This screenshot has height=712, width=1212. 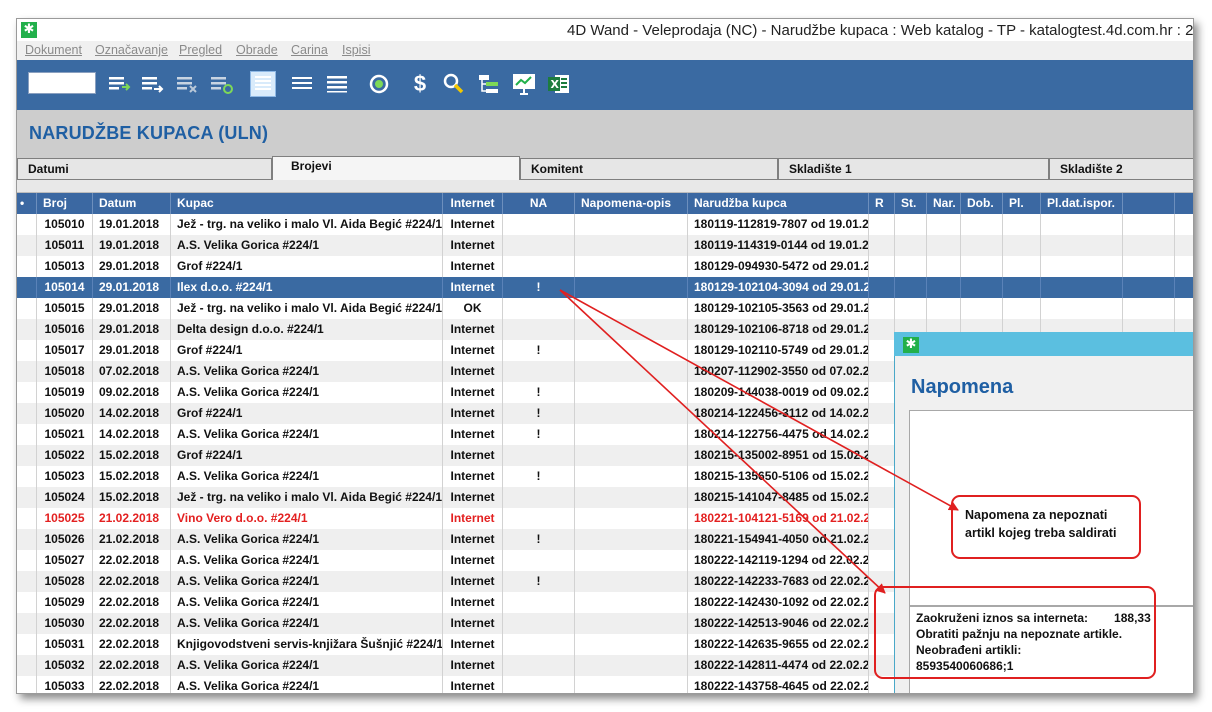 I want to click on col-header-internet: Internet, so click(x=473, y=203).